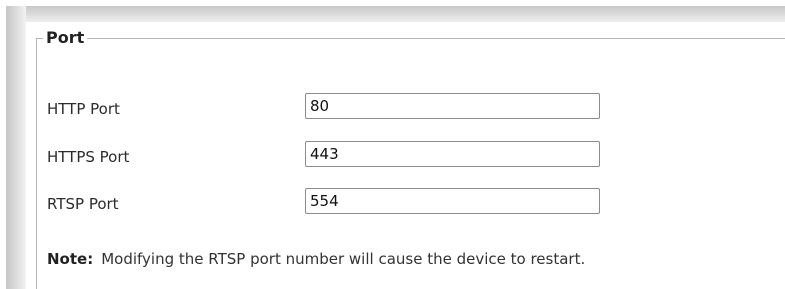 Image resolution: width=785 pixels, height=289 pixels. I want to click on note-label: Note:, so click(70, 259).